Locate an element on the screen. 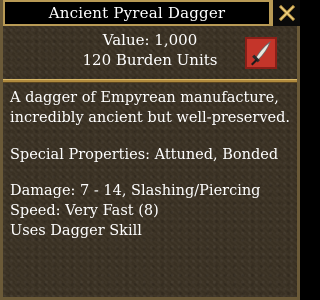  divider is located at coordinates (150, 81).